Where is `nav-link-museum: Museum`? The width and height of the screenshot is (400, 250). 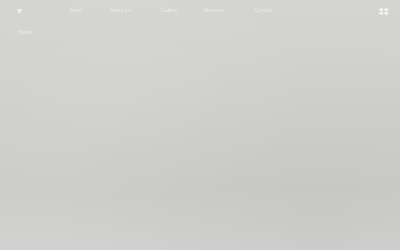
nav-link-museum: Museum is located at coordinates (214, 11).